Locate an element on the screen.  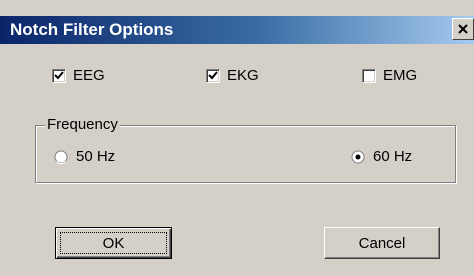
checkbox-ekg: EKG is located at coordinates (232, 75).